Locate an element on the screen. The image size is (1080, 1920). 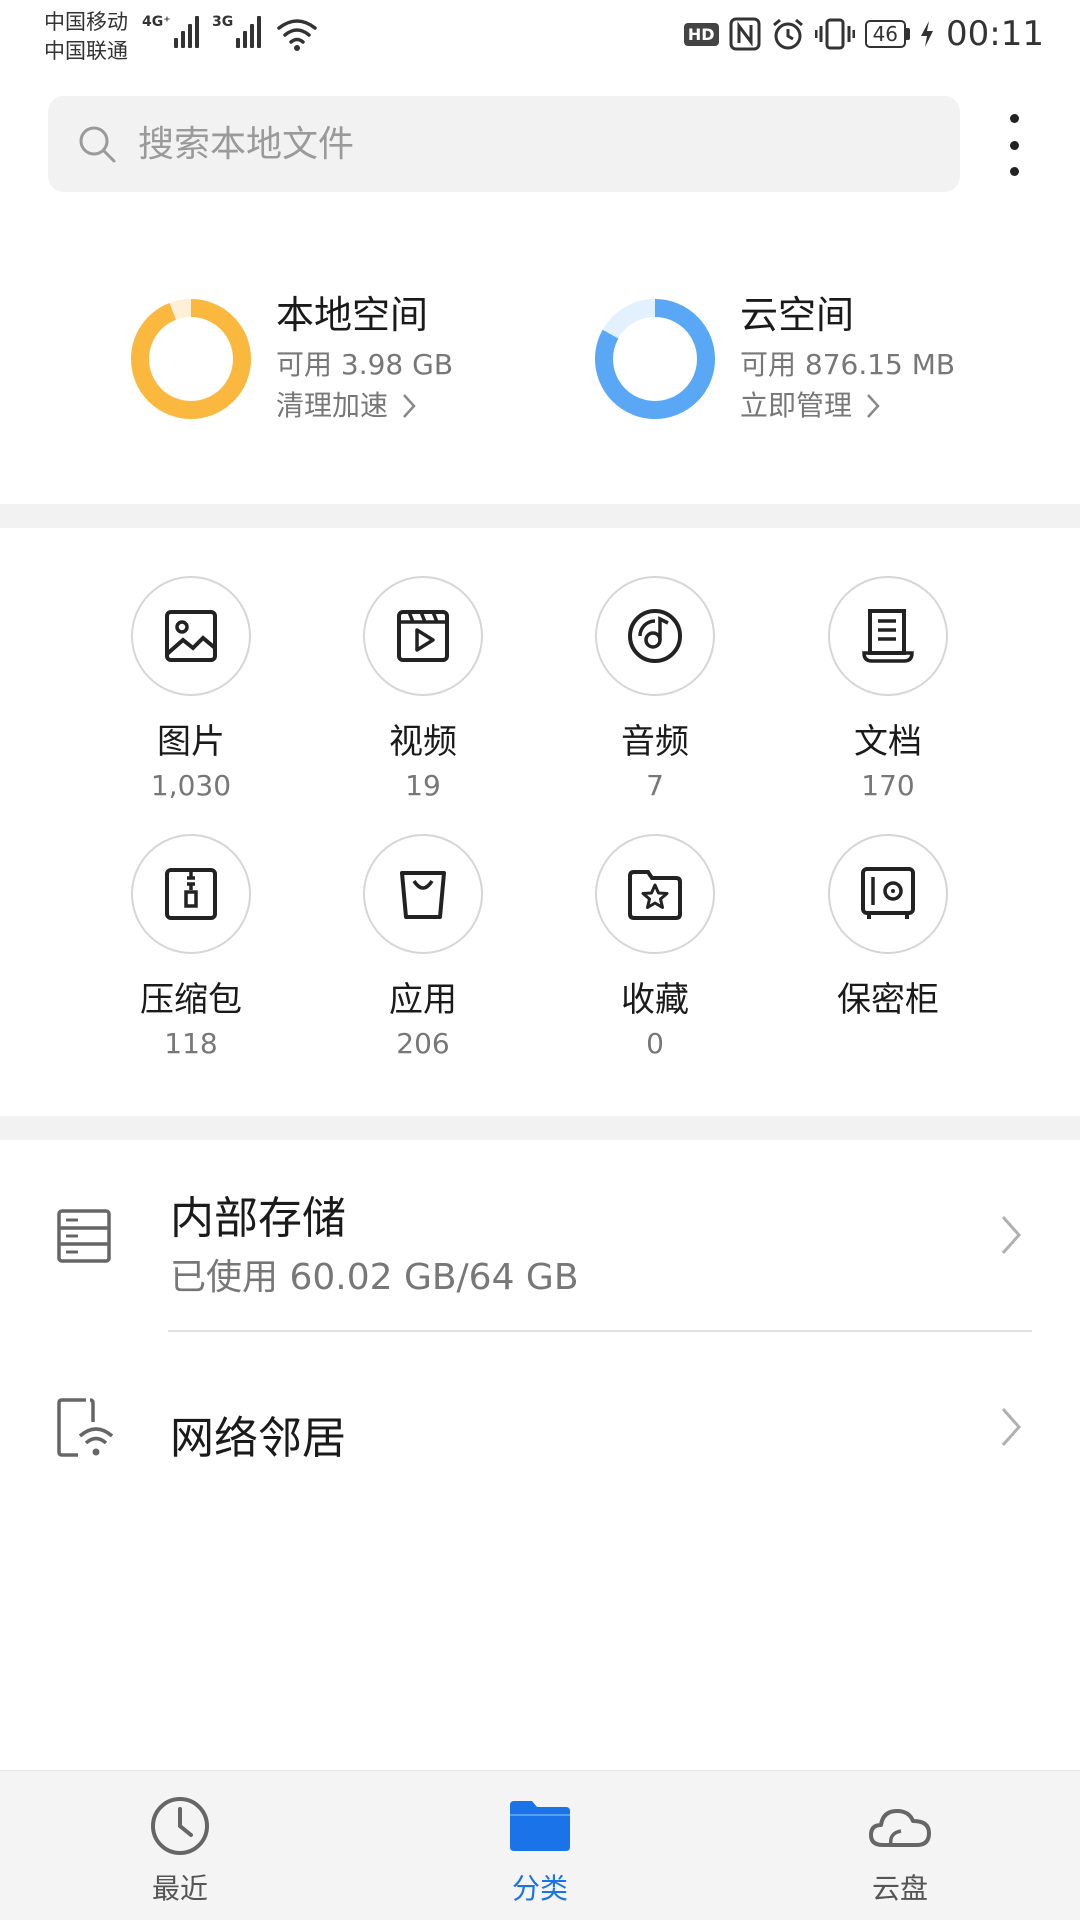
more-options-button is located at coordinates (1014, 145).